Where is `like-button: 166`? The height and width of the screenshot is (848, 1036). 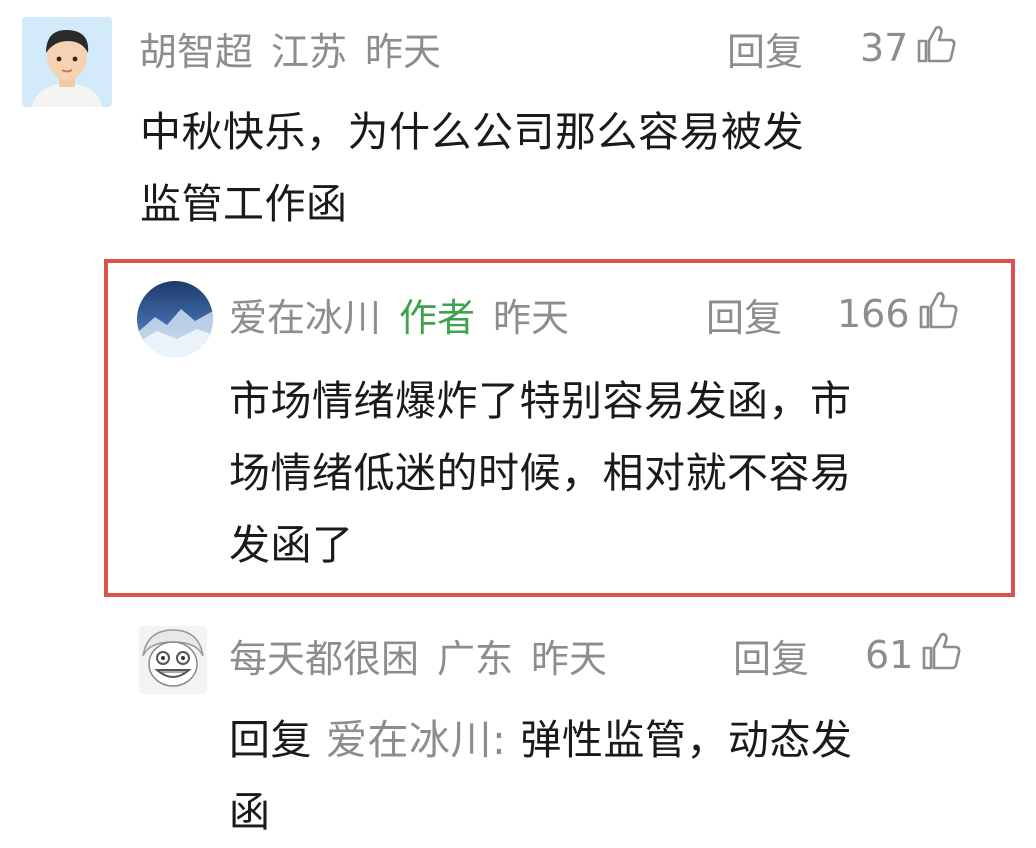 like-button: 166 is located at coordinates (898, 314).